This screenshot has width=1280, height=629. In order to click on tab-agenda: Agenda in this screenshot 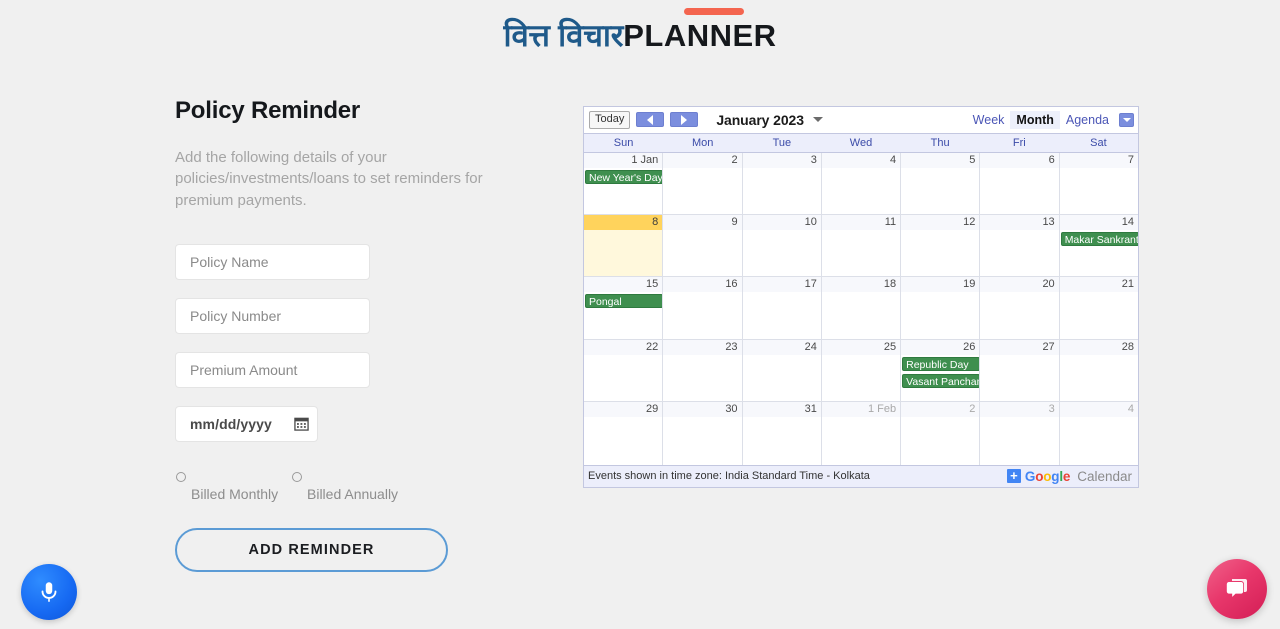, I will do `click(1087, 120)`.